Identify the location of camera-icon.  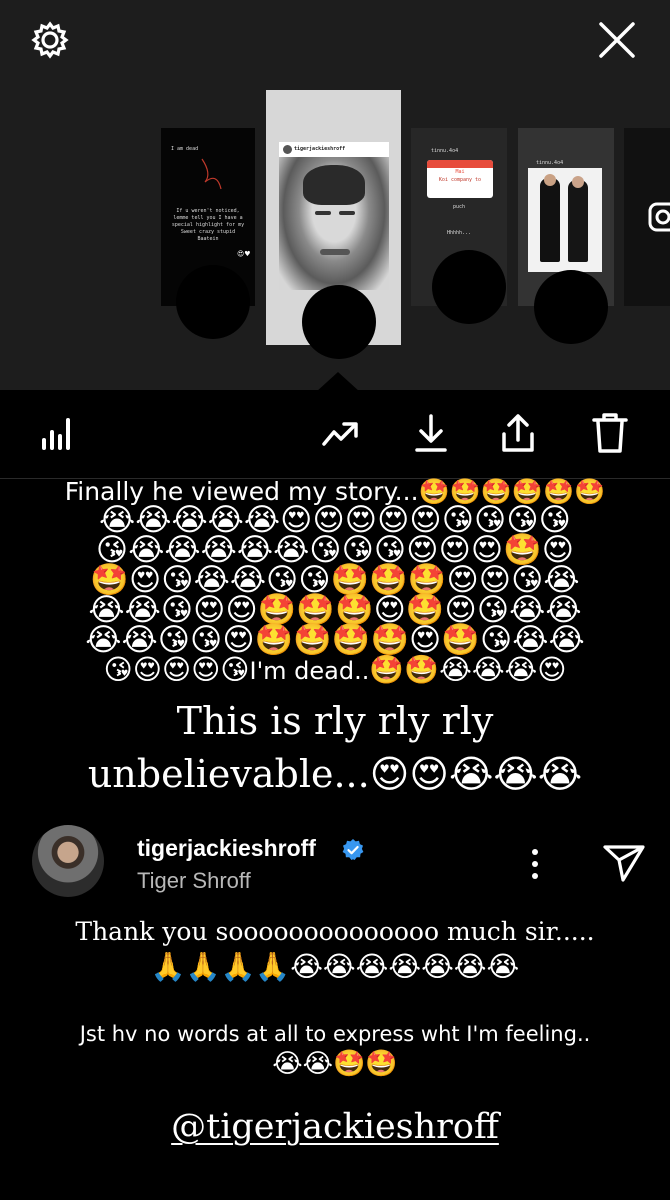
(659, 217).